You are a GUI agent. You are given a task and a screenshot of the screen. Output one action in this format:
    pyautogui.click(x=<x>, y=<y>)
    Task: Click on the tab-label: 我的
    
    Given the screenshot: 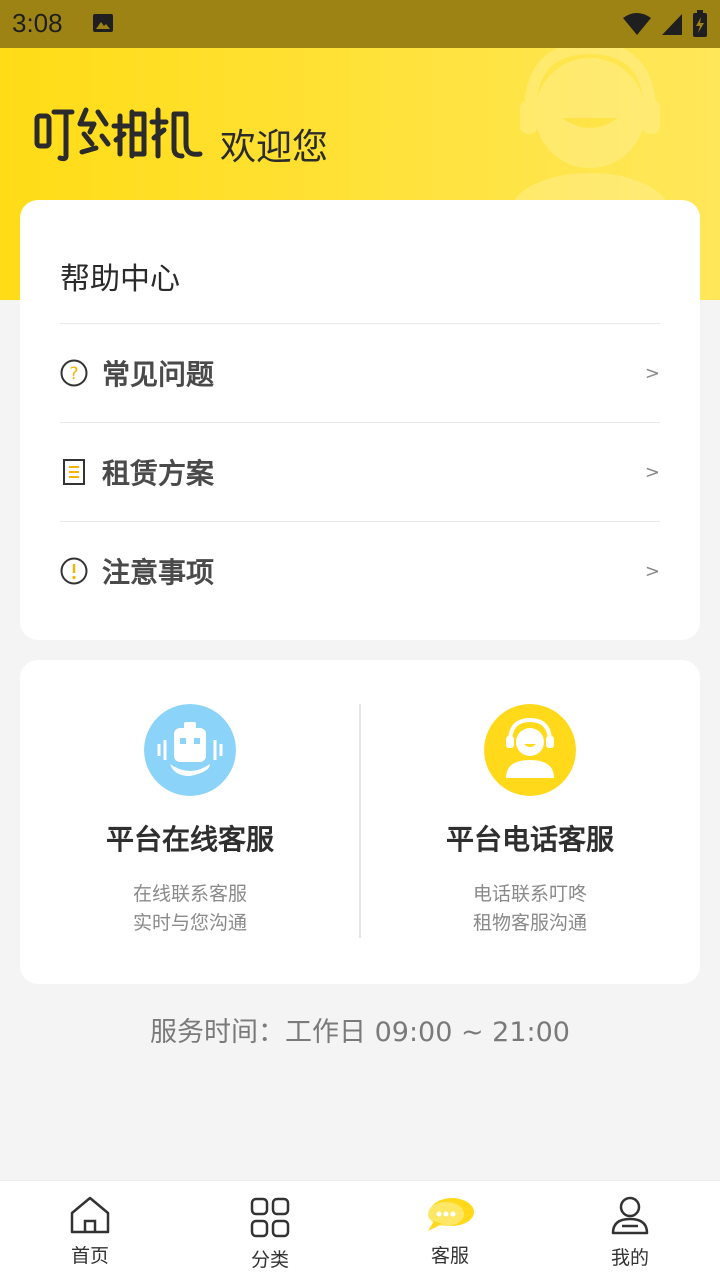 What is the action you would take?
    pyautogui.click(x=629, y=1258)
    